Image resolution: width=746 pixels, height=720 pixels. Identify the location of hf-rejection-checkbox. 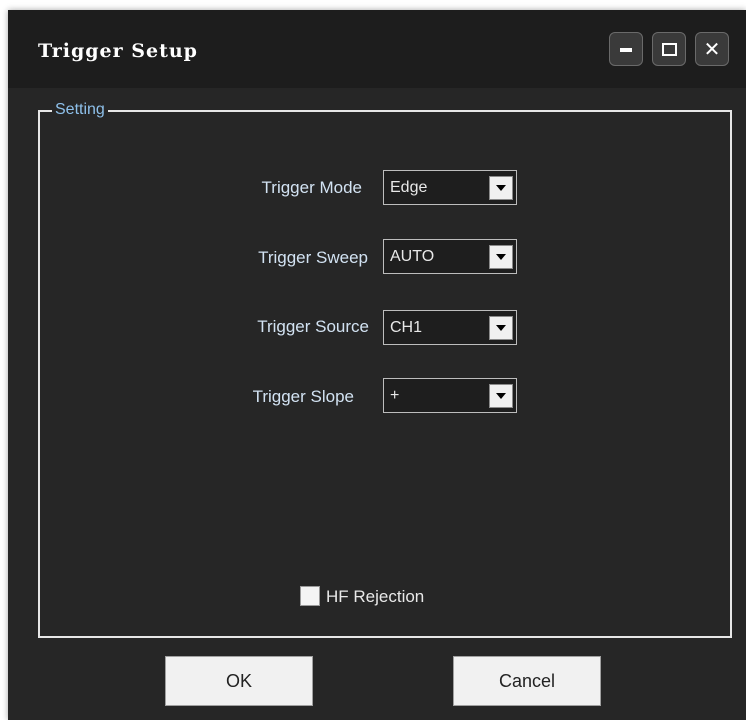
(310, 596).